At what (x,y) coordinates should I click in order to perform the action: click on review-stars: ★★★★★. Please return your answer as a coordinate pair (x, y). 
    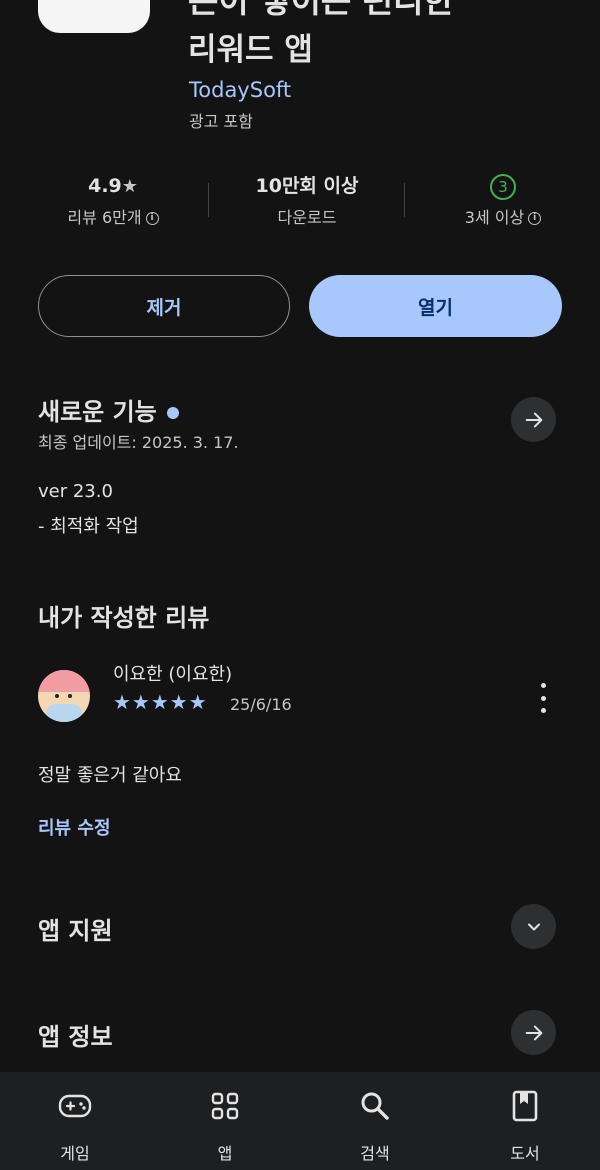
    Looking at the image, I should click on (160, 702).